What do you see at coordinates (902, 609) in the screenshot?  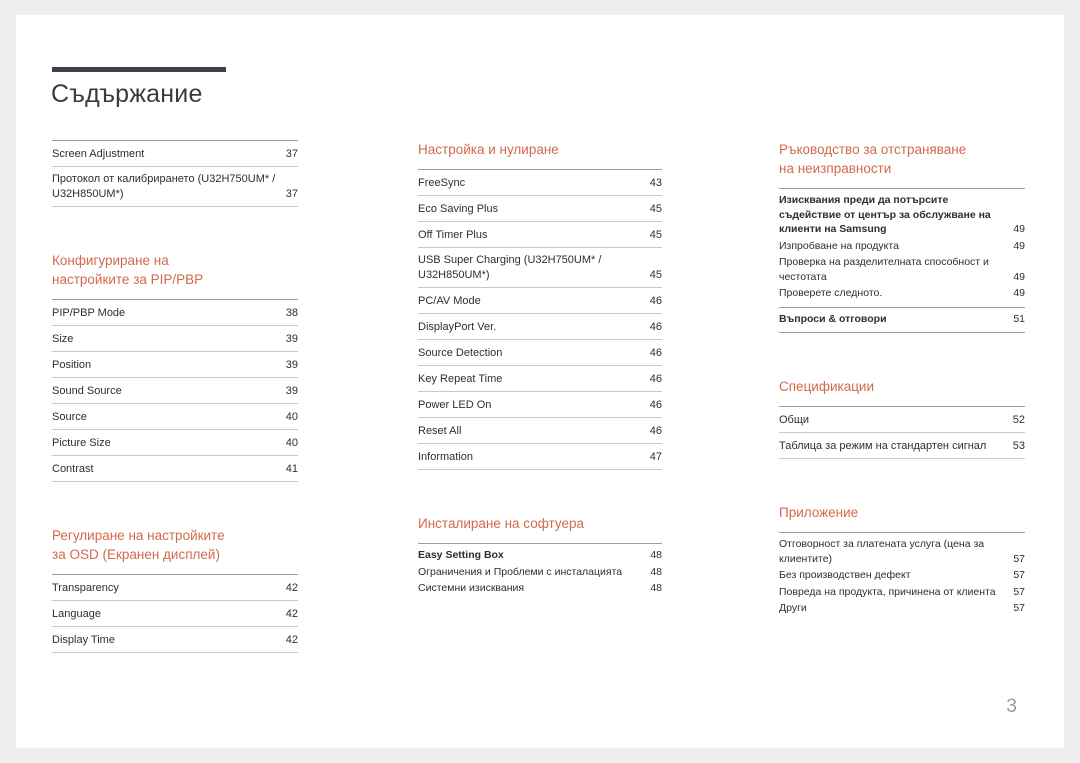 I see `toc-row: Други 57` at bounding box center [902, 609].